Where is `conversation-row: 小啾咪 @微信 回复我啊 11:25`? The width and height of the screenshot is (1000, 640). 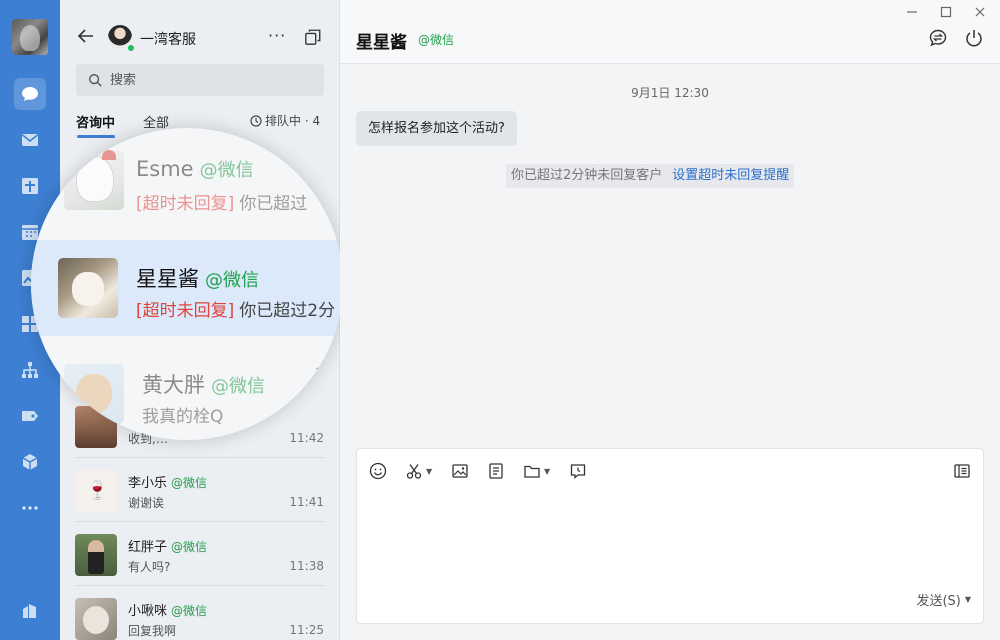 conversation-row: 小啾咪 @微信 回复我啊 11:25 is located at coordinates (200, 613).